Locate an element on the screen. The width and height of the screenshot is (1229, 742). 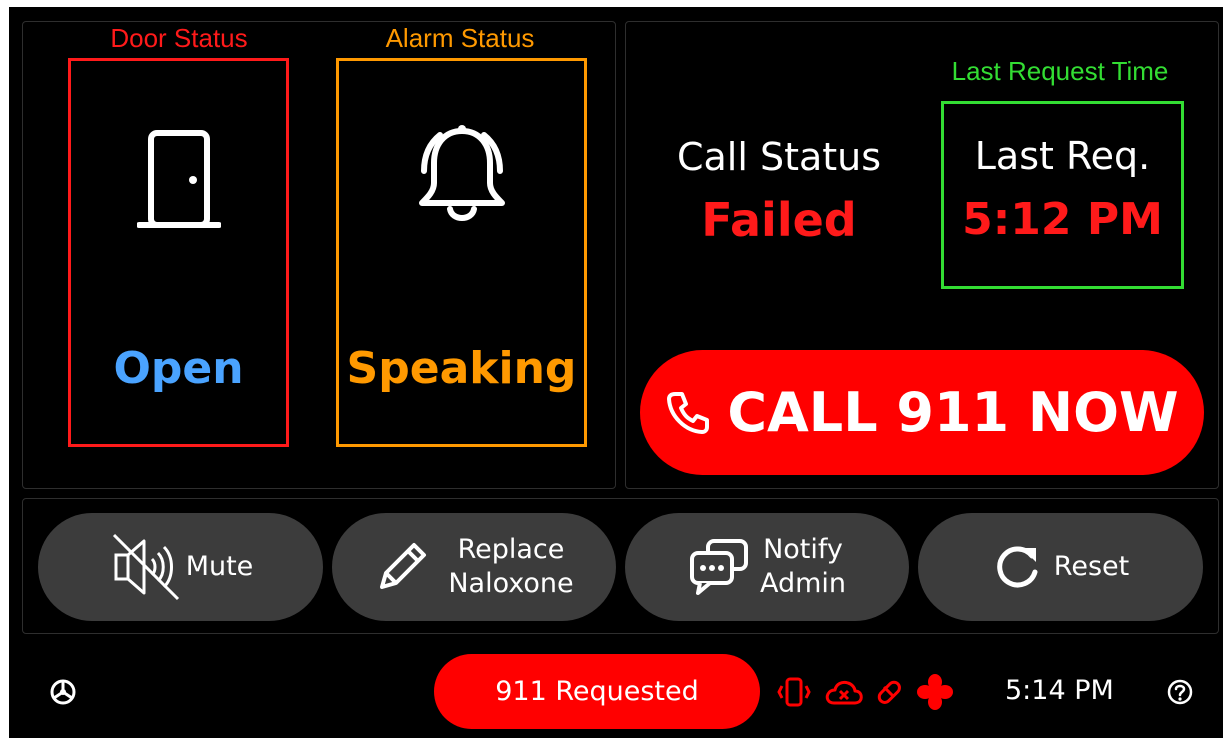
alarm-status-title: Alarm Status is located at coordinates (460, 38).